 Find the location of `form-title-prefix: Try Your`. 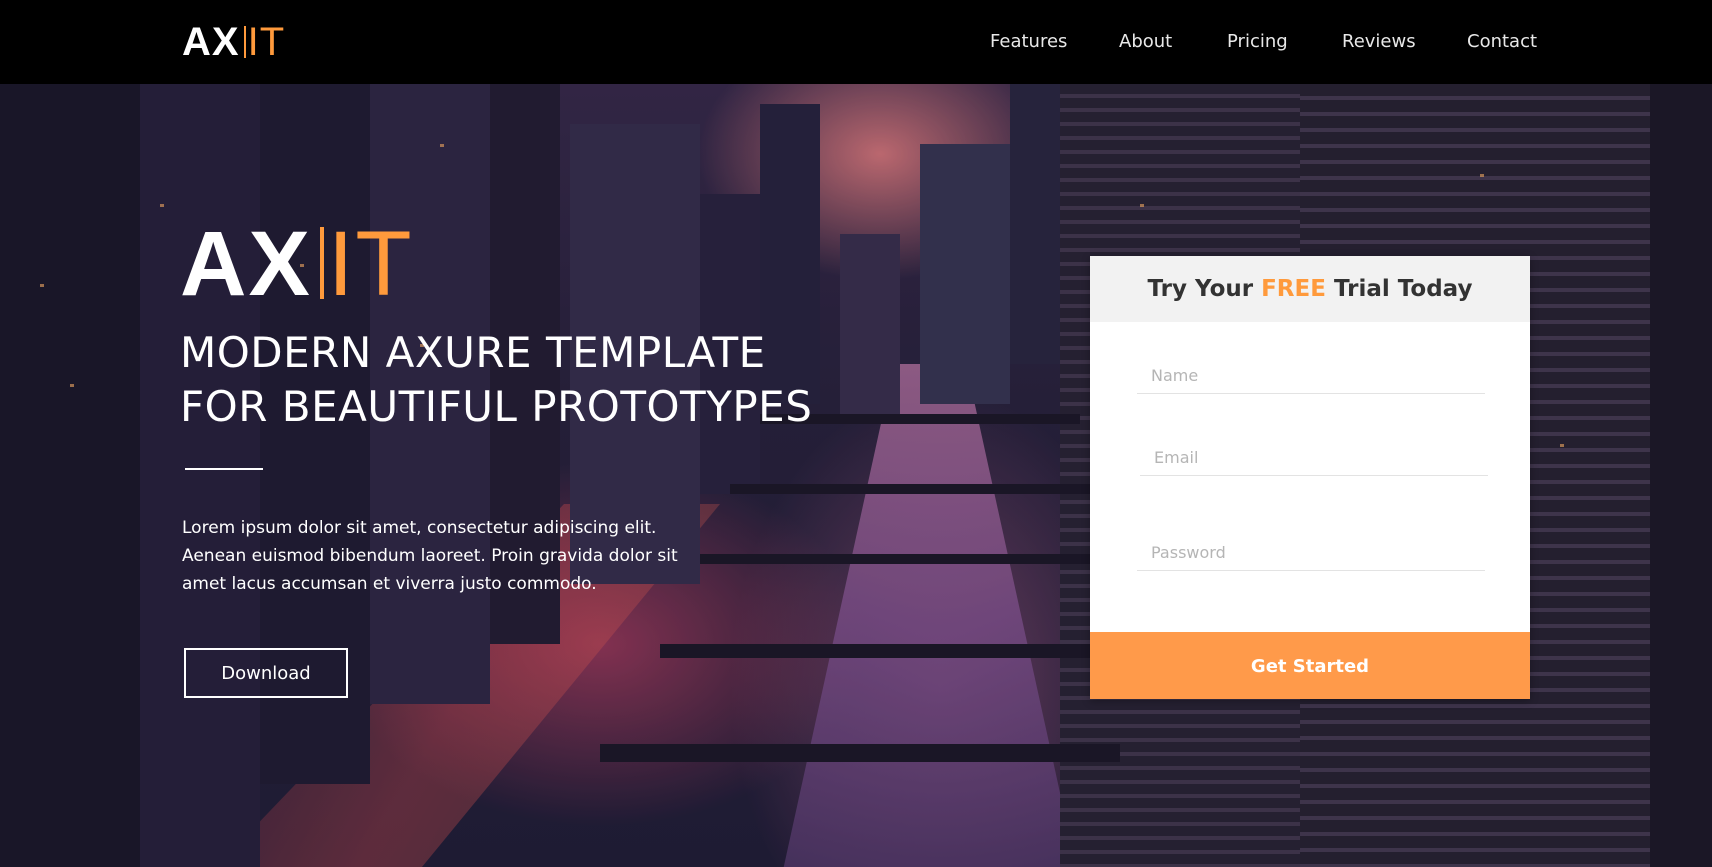

form-title-prefix: Try Your is located at coordinates (1204, 289).